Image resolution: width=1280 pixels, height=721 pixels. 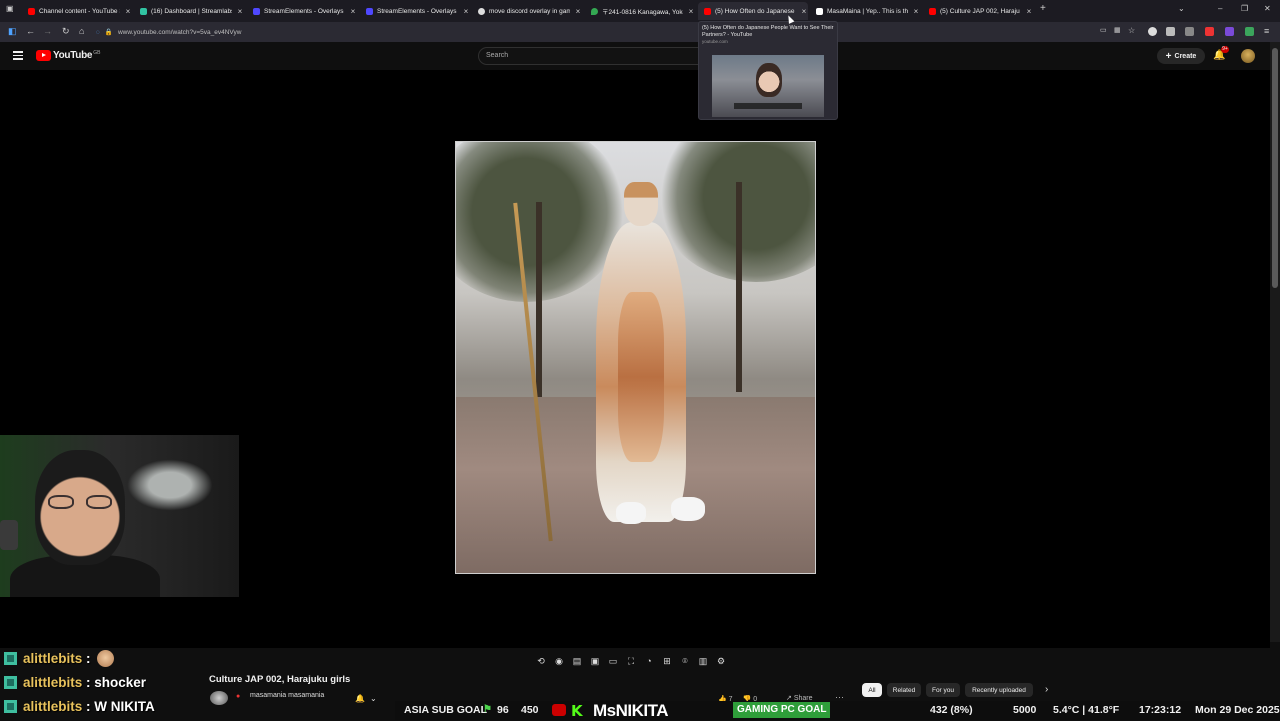 What do you see at coordinates (1170, 31) in the screenshot?
I see `puzzle-icon` at bounding box center [1170, 31].